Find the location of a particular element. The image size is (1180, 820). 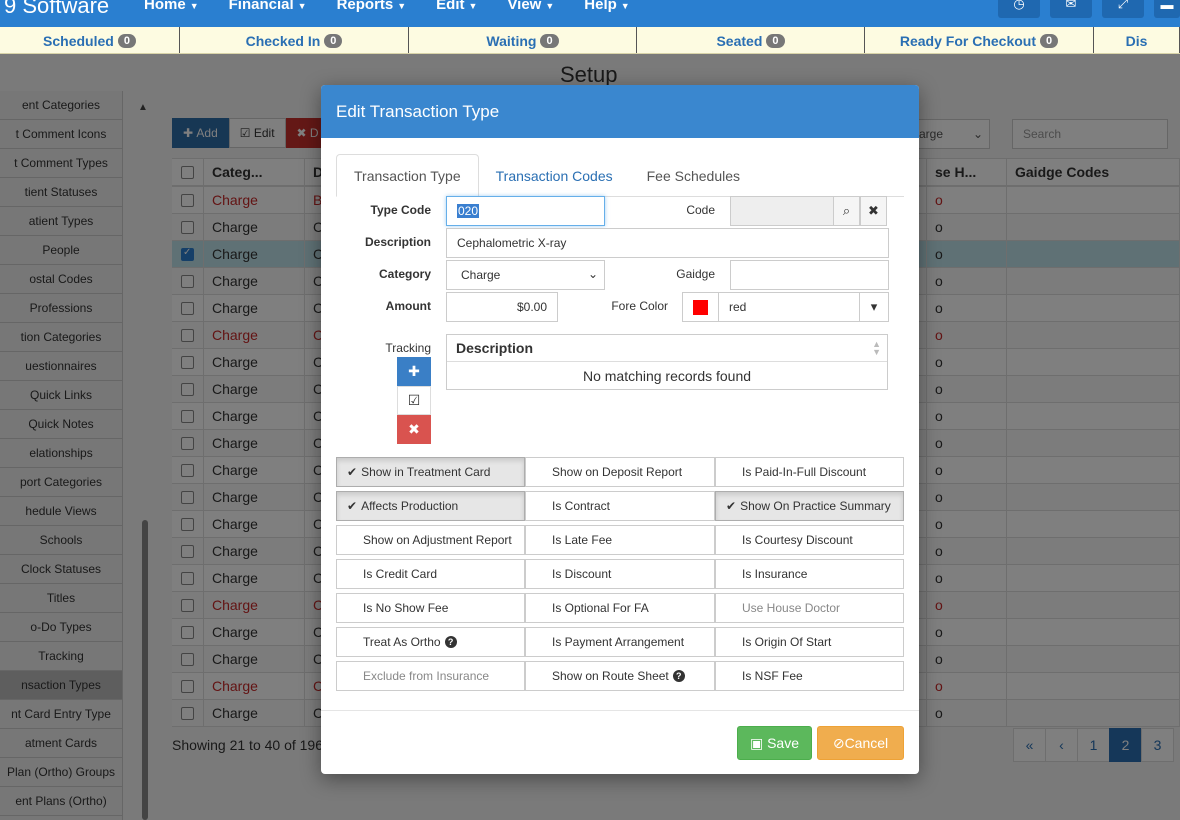

tracking-add-button: ✚ is located at coordinates (414, 371).